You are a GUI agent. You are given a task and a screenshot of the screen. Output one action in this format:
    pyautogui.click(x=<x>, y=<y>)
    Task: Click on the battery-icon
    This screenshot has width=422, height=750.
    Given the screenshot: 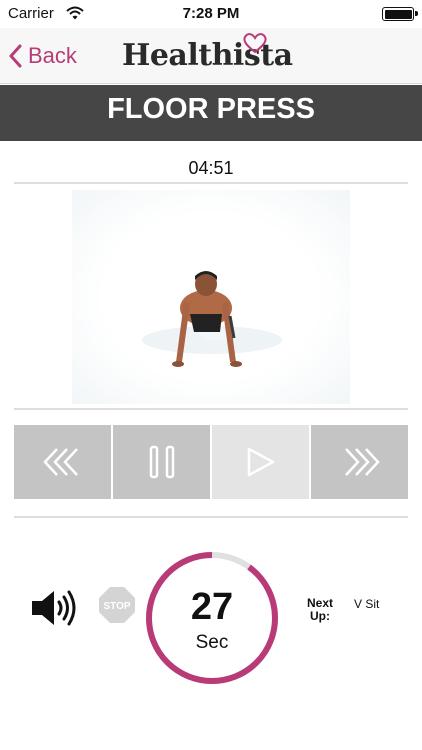 What is the action you would take?
    pyautogui.click(x=400, y=14)
    